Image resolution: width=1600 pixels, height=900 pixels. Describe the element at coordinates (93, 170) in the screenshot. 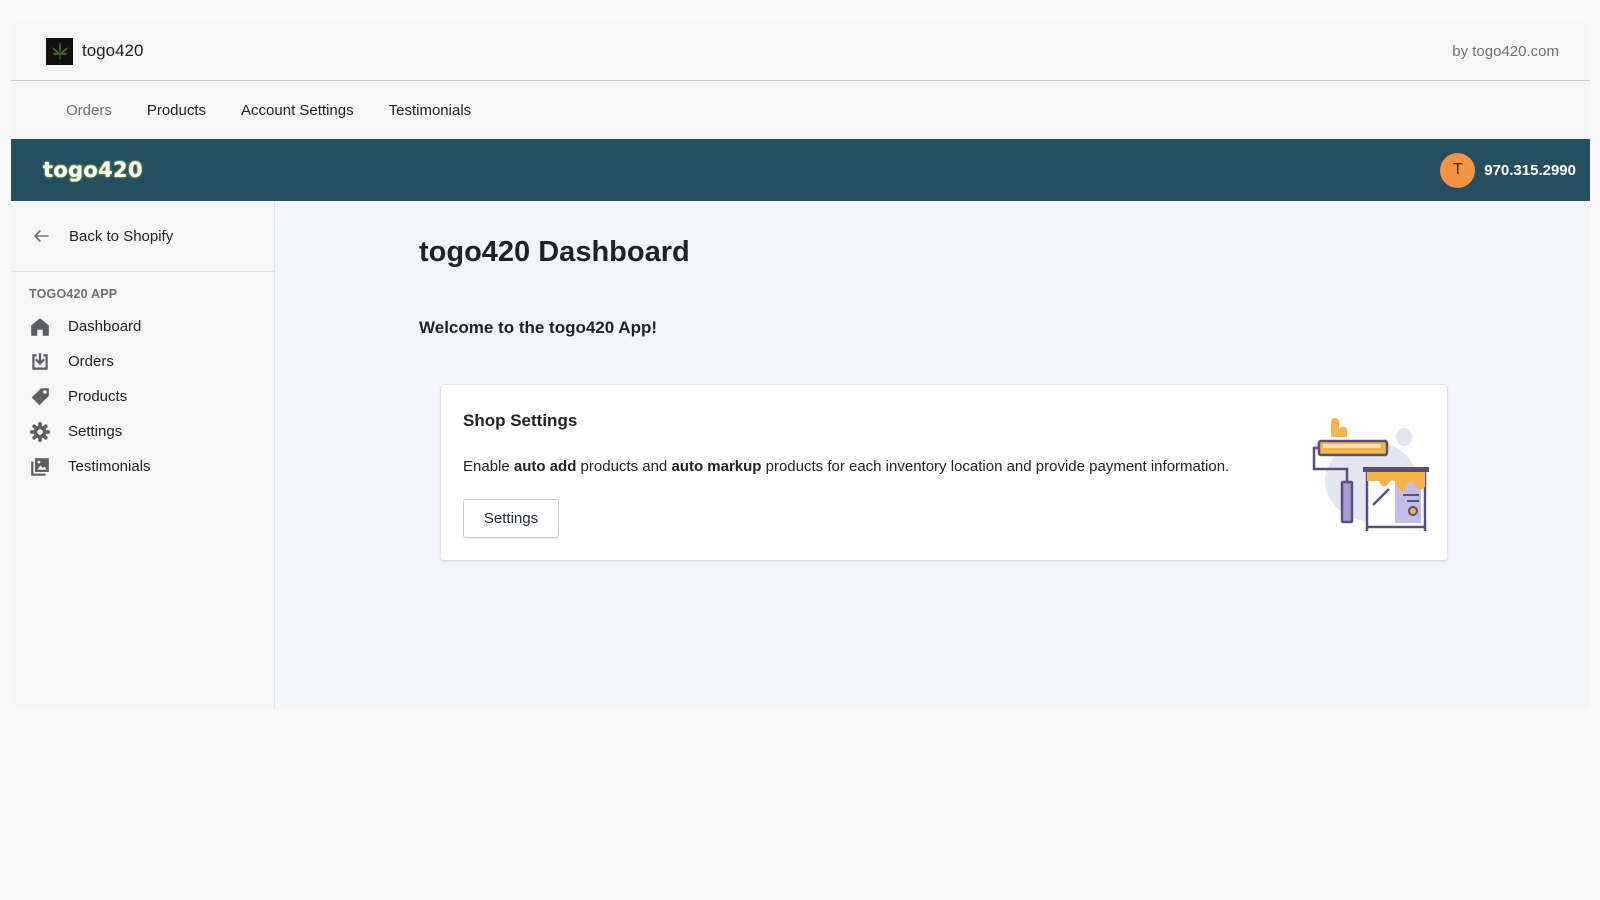

I see `brand-logo: togo420` at that location.